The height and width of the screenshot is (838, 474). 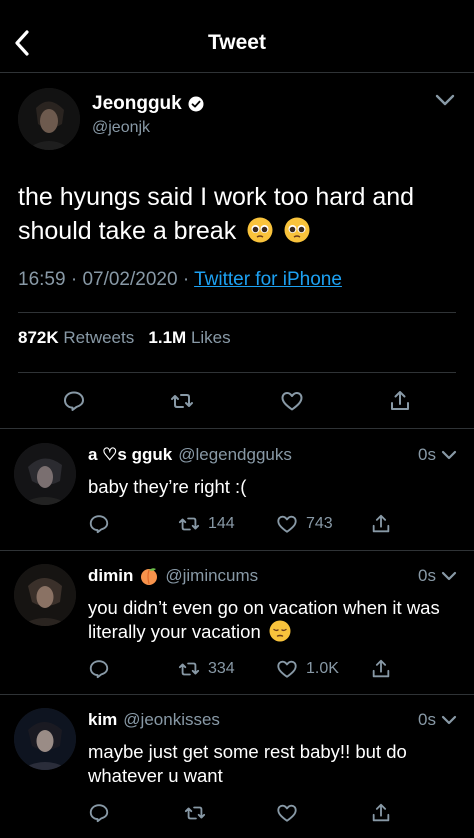 What do you see at coordinates (210, 337) in the screenshot?
I see `likes-label: Likes` at bounding box center [210, 337].